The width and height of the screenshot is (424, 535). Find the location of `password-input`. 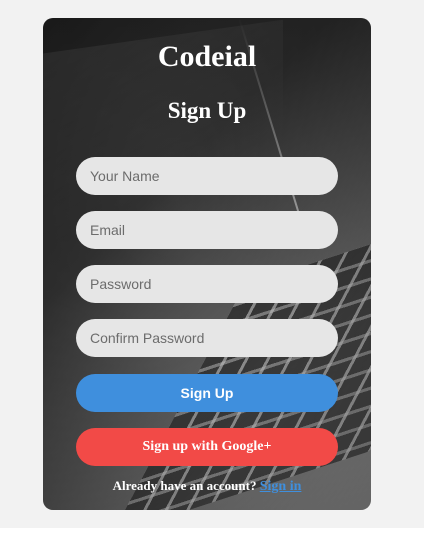

password-input is located at coordinates (207, 284).